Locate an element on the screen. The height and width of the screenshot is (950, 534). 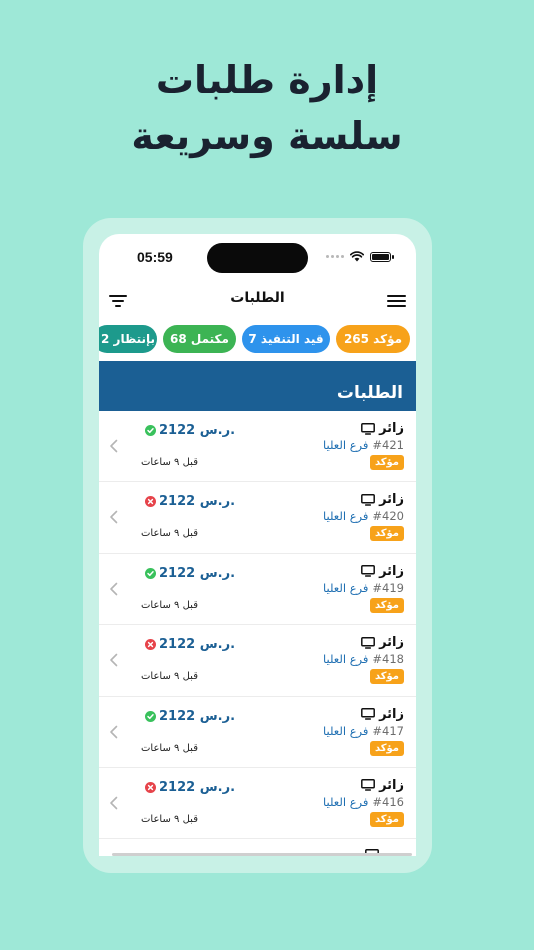
order-id: #417 is located at coordinates (388, 730).